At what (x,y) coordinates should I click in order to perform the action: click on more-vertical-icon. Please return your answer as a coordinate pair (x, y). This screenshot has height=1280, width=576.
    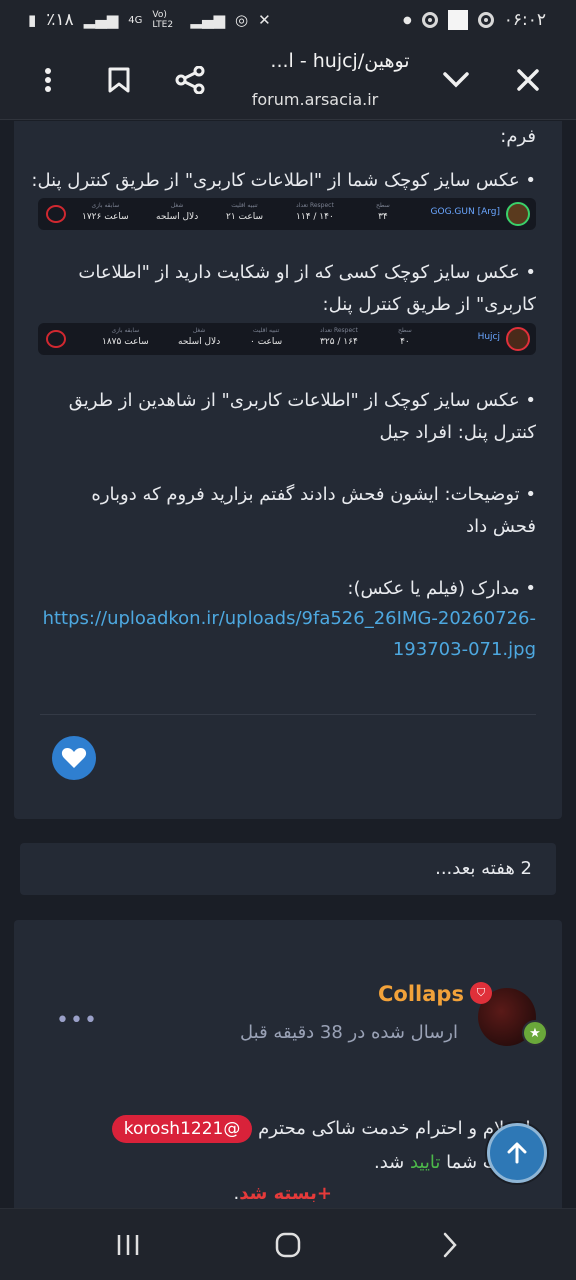
    Looking at the image, I should click on (48, 80).